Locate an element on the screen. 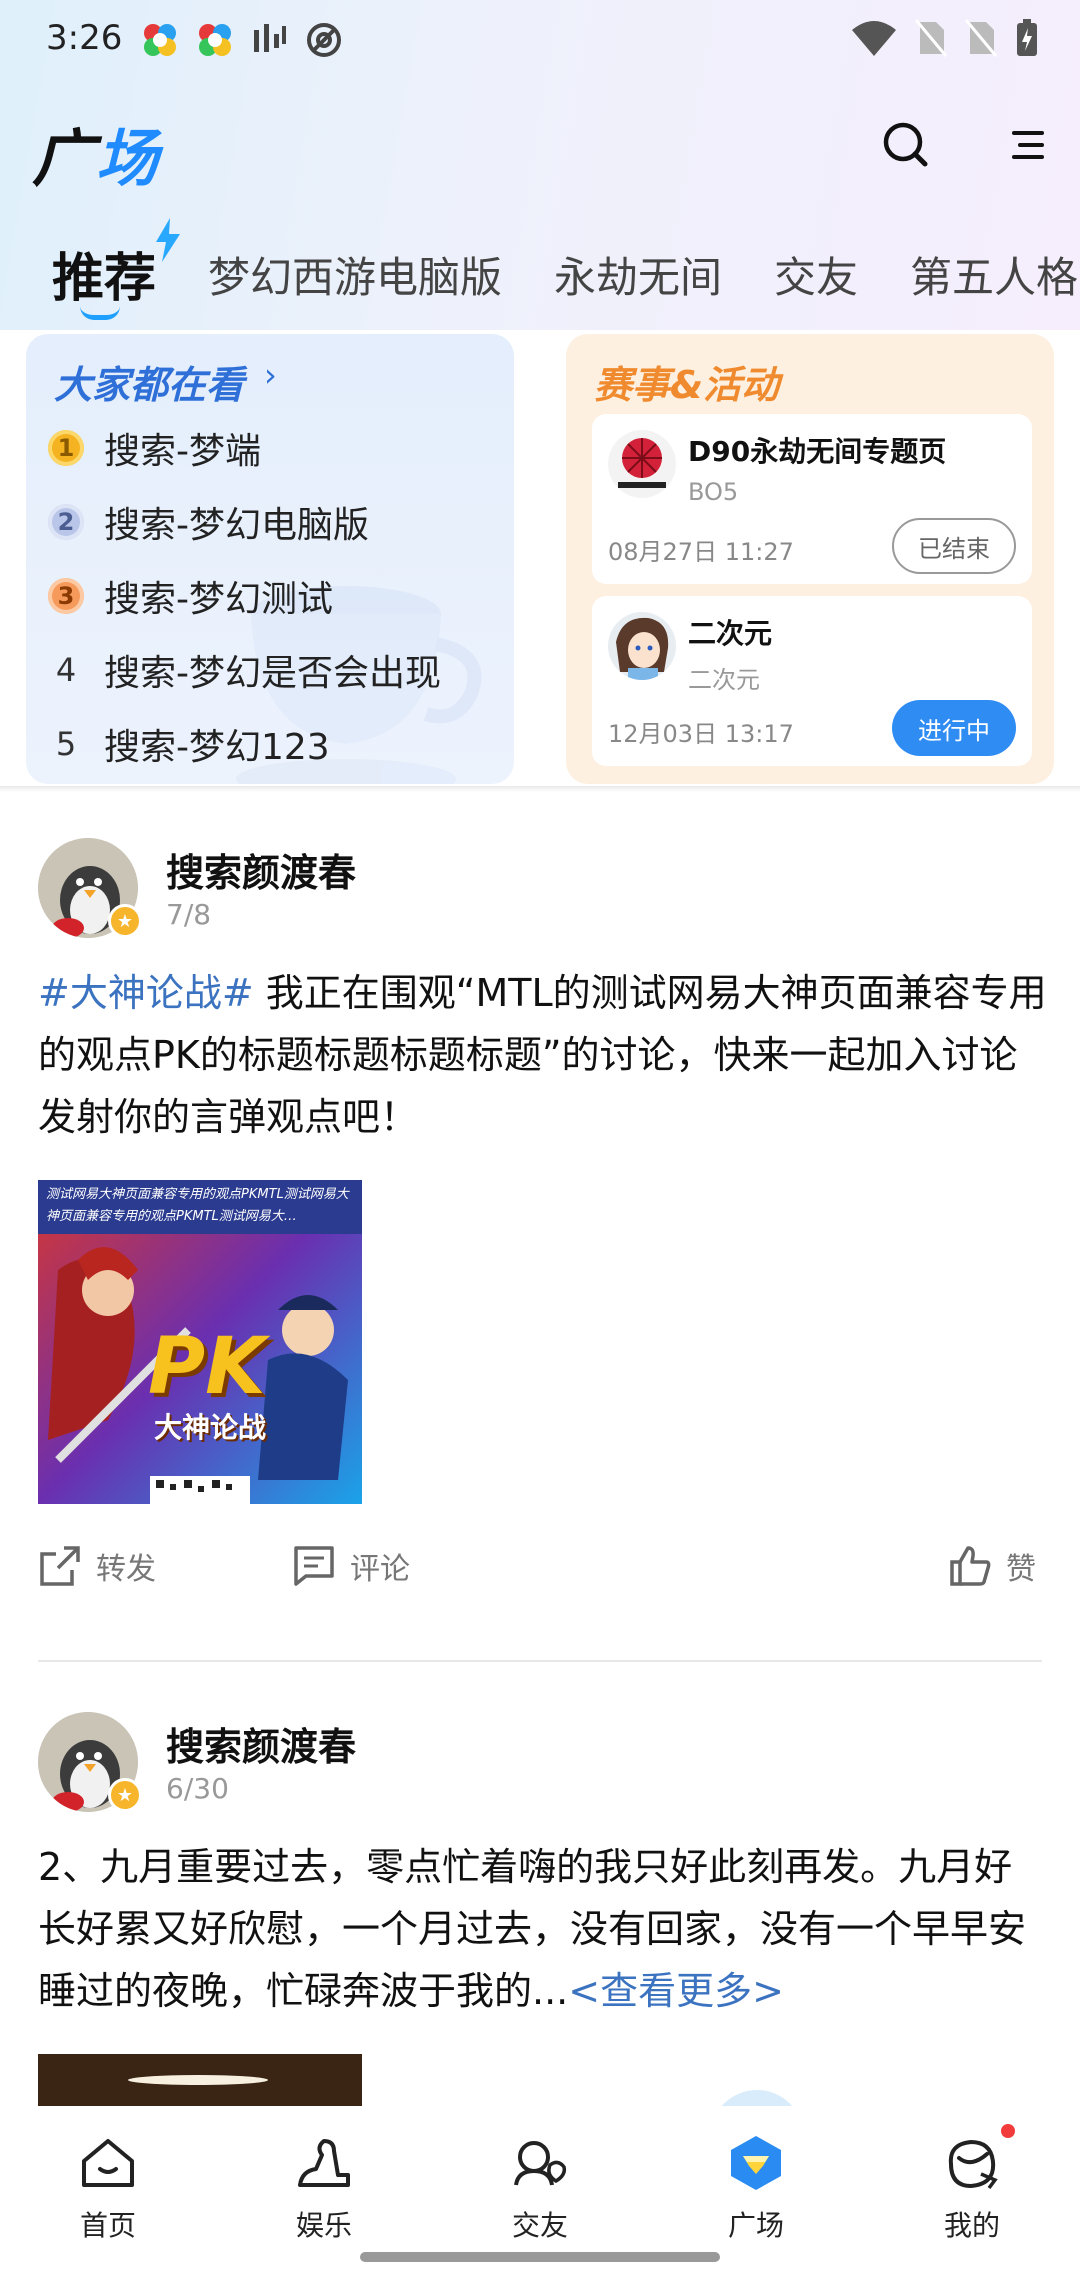 The height and width of the screenshot is (2280, 1080). page-title: 广场 is located at coordinates (96, 153).